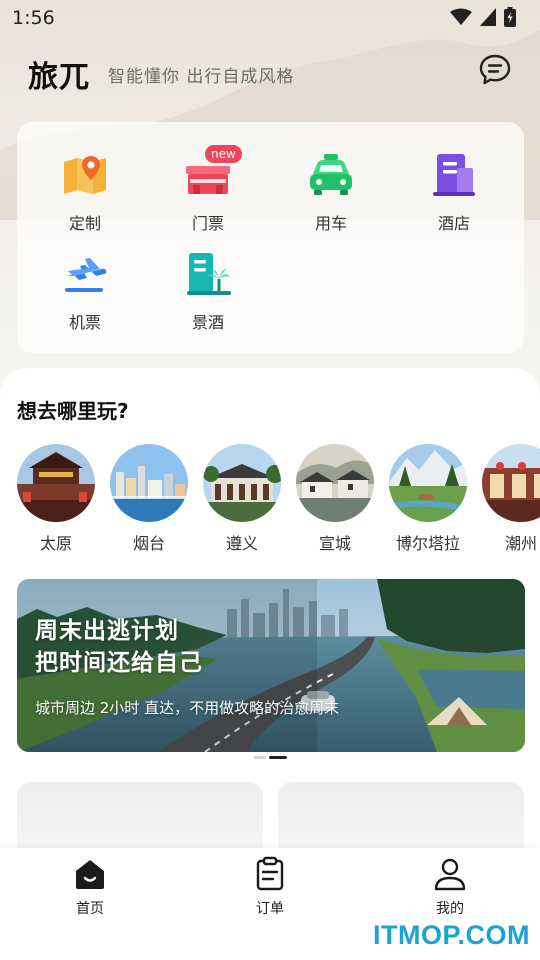 This screenshot has height=960, width=540. What do you see at coordinates (85, 195) in the screenshot?
I see `service-custom: 定制` at bounding box center [85, 195].